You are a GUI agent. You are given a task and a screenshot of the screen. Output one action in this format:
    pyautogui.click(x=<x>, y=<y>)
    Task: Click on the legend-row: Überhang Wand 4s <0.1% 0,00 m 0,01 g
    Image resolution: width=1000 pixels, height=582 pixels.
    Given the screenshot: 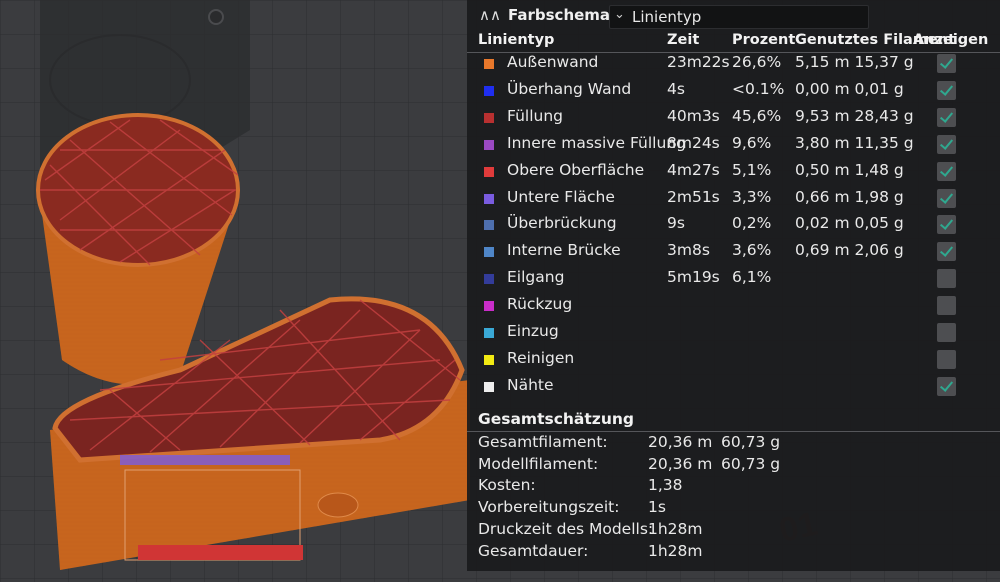 What is the action you would take?
    pyautogui.click(x=733, y=91)
    